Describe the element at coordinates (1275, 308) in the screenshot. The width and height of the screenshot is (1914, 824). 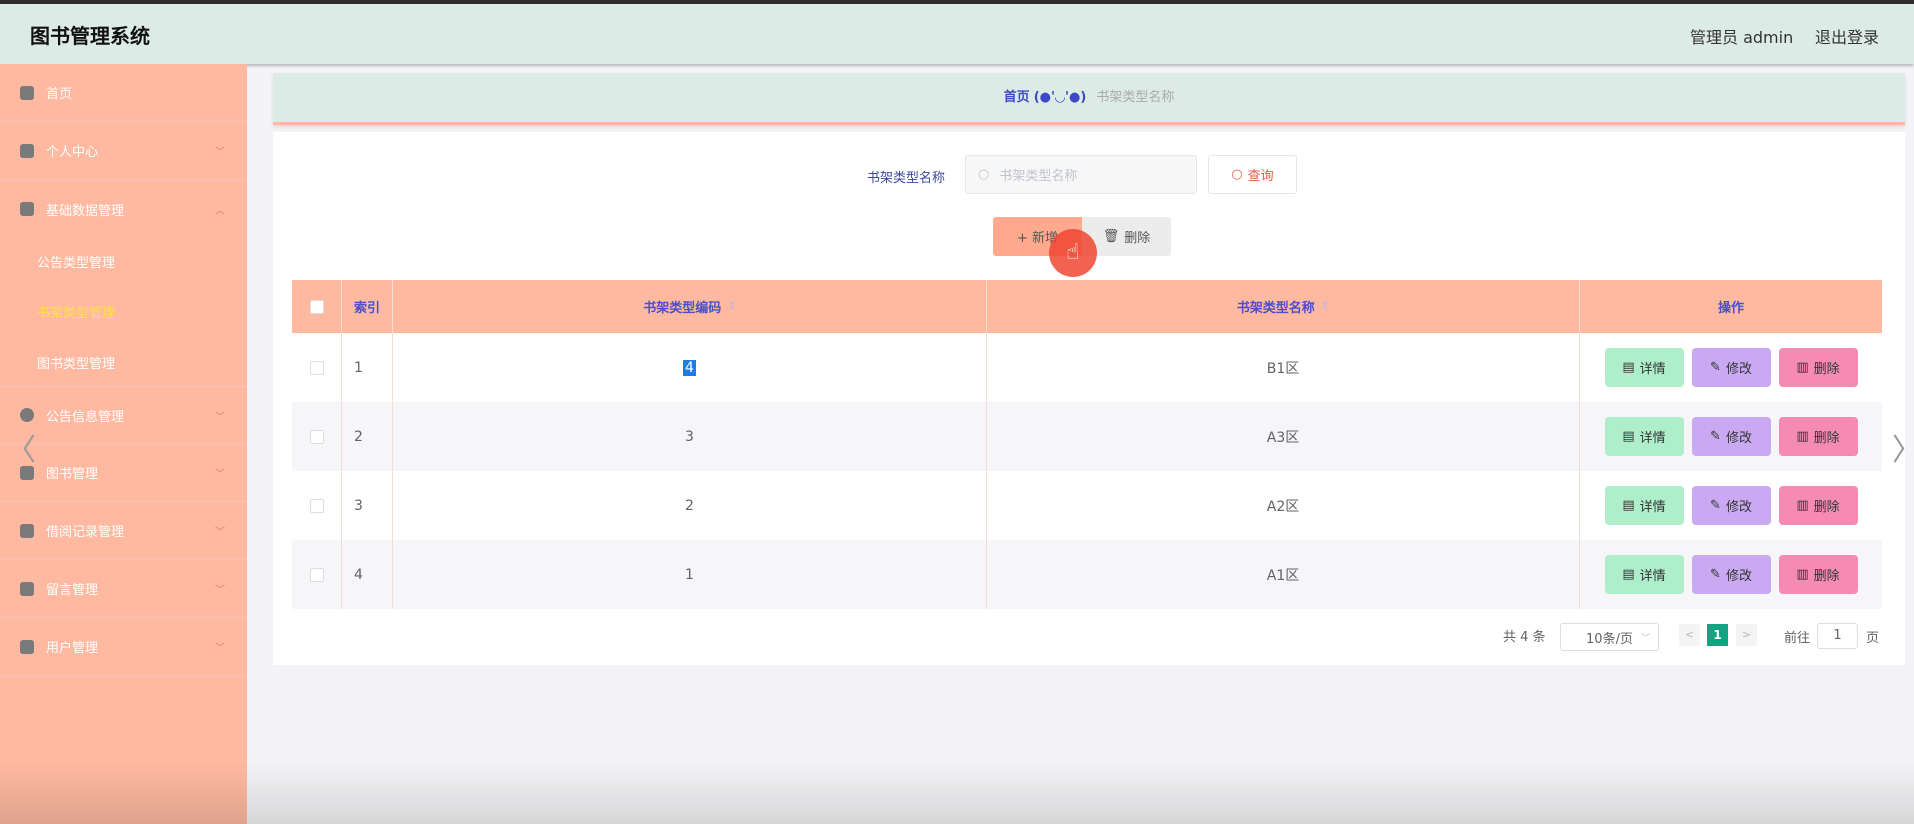
I see `column-label: 书架类型名称` at that location.